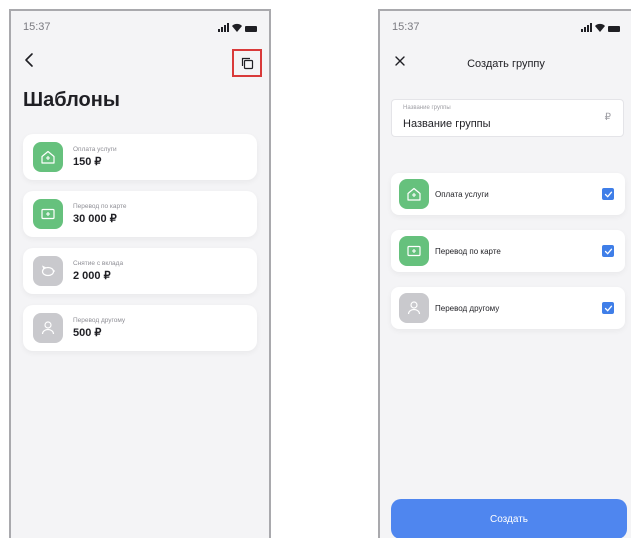 The width and height of the screenshot is (631, 538). I want to click on piggy-bank-icon, so click(48, 271).